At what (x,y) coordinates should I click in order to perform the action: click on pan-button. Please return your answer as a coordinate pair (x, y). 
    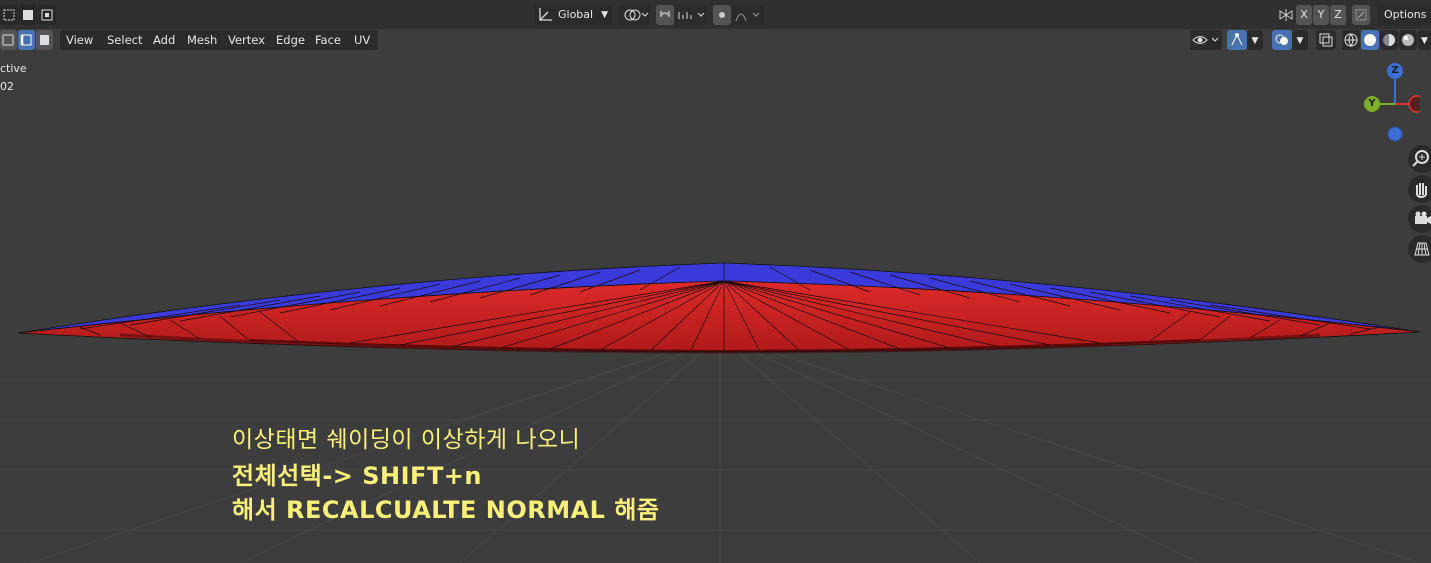
    Looking at the image, I should click on (1419, 189).